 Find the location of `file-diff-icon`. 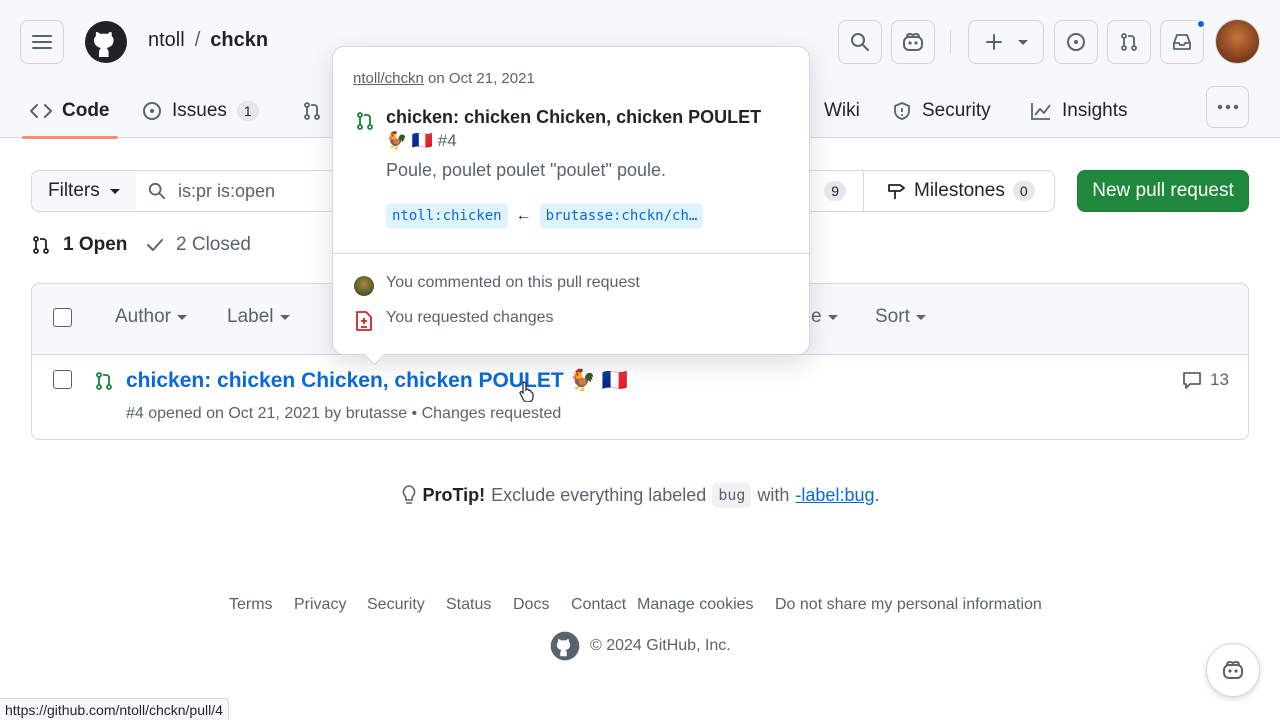

file-diff-icon is located at coordinates (364, 321).